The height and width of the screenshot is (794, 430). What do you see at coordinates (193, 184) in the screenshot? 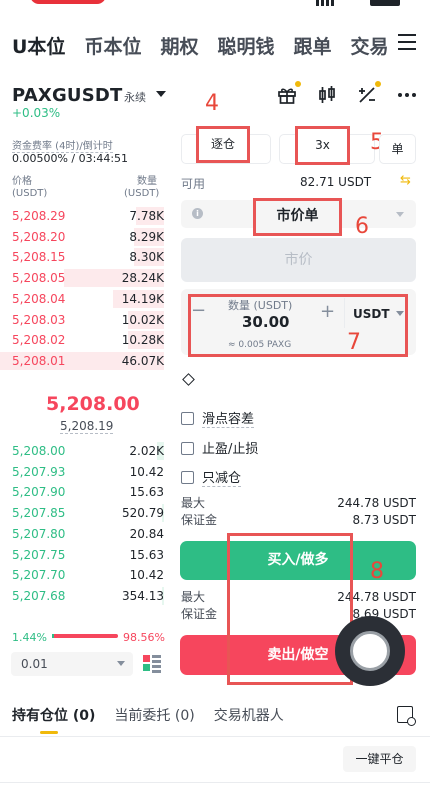
I see `available-label: 可用` at bounding box center [193, 184].